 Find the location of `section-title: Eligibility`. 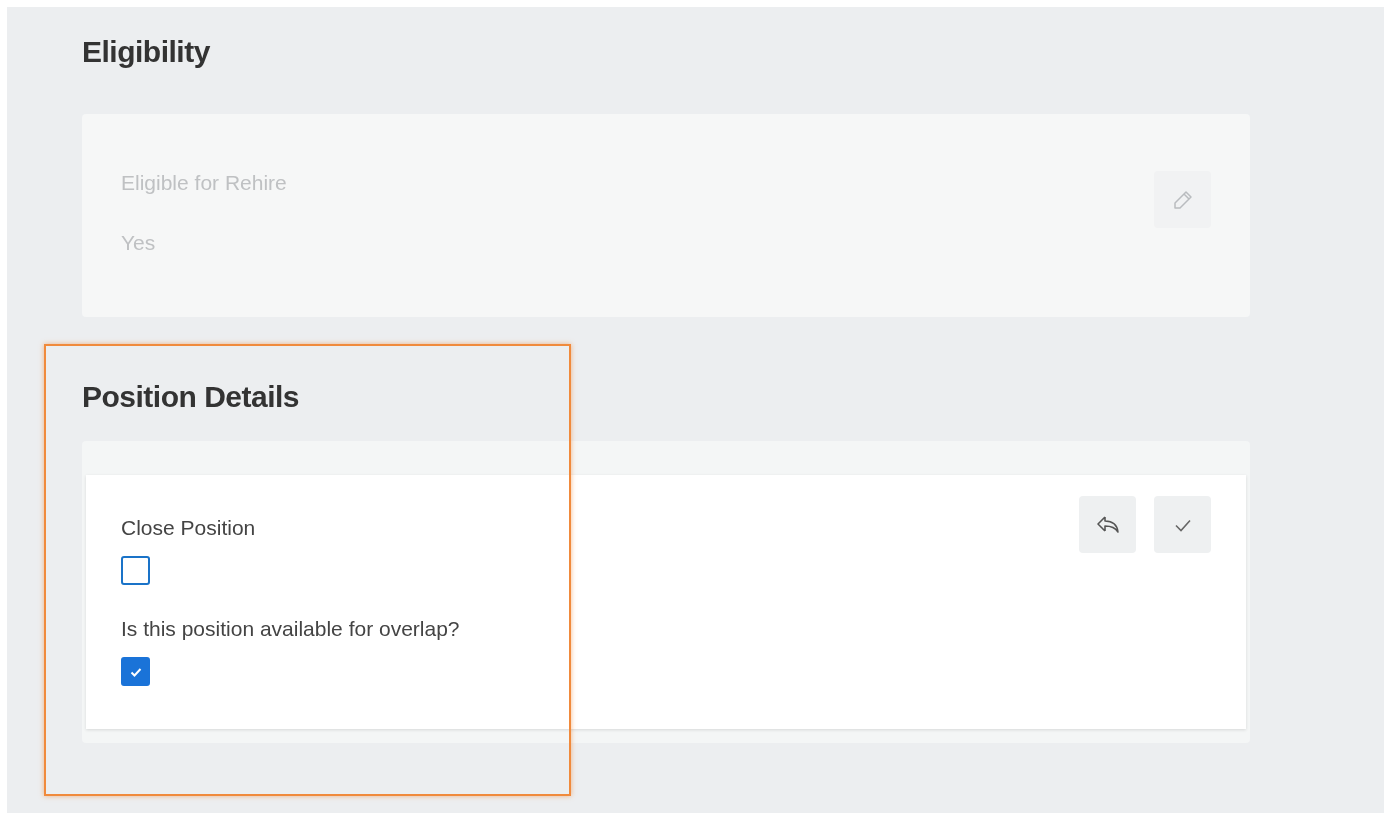

section-title: Eligibility is located at coordinates (146, 52).